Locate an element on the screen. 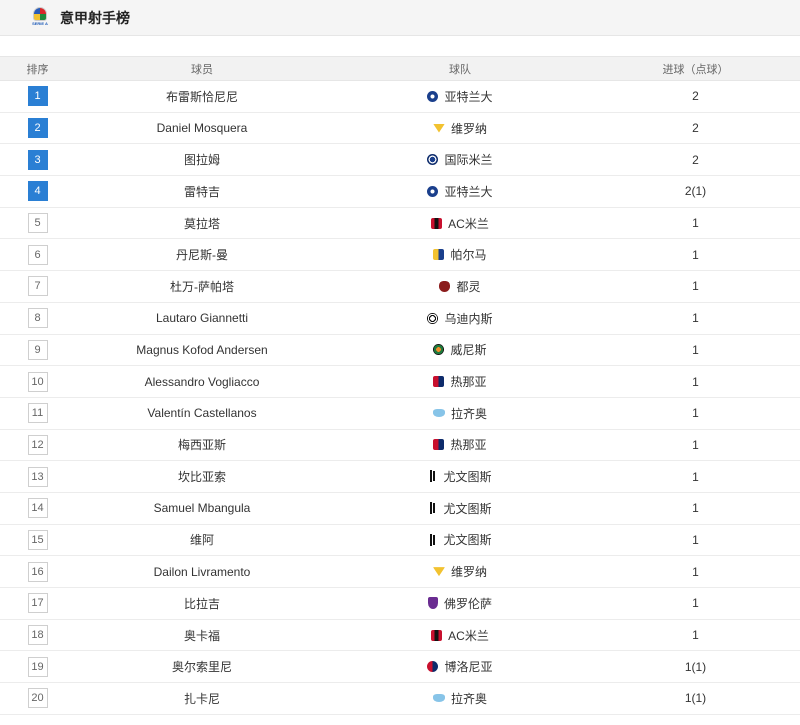 The width and height of the screenshot is (800, 725). column-header-rank: 排序 is located at coordinates (37, 69).